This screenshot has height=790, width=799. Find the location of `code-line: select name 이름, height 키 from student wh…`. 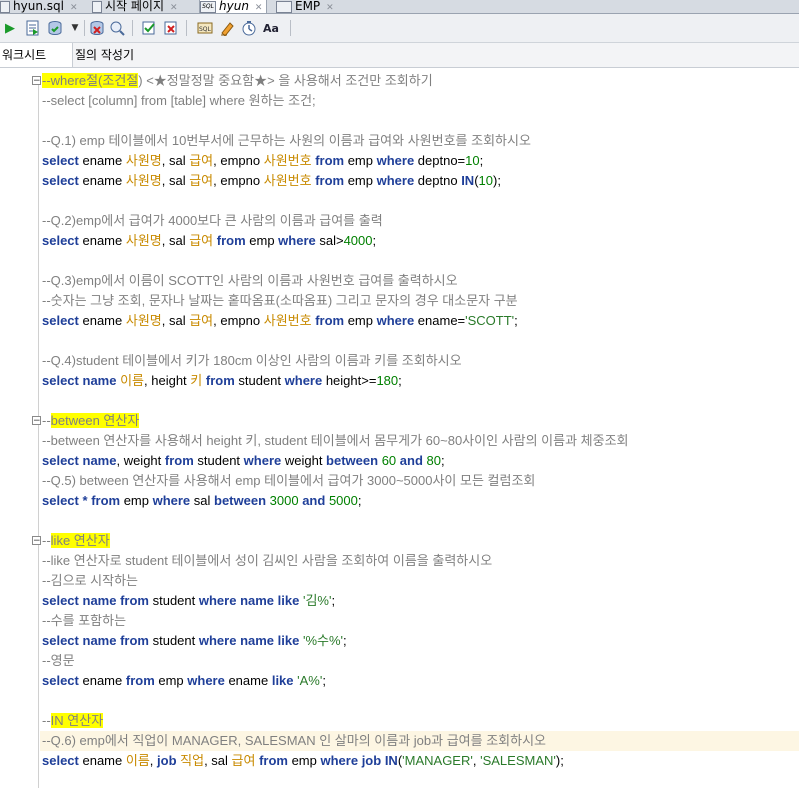

code-line: select name 이름, height 키 from student wh… is located at coordinates (222, 380).